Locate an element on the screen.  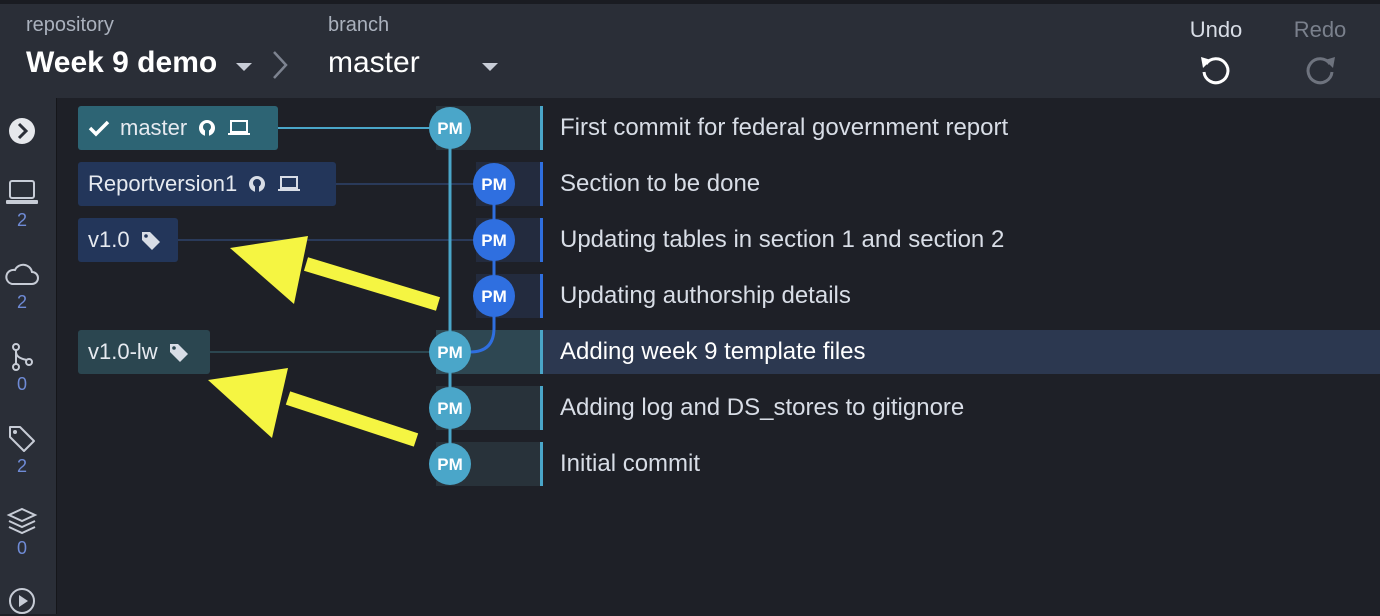
local-branches-count: 2 is located at coordinates (21, 220).